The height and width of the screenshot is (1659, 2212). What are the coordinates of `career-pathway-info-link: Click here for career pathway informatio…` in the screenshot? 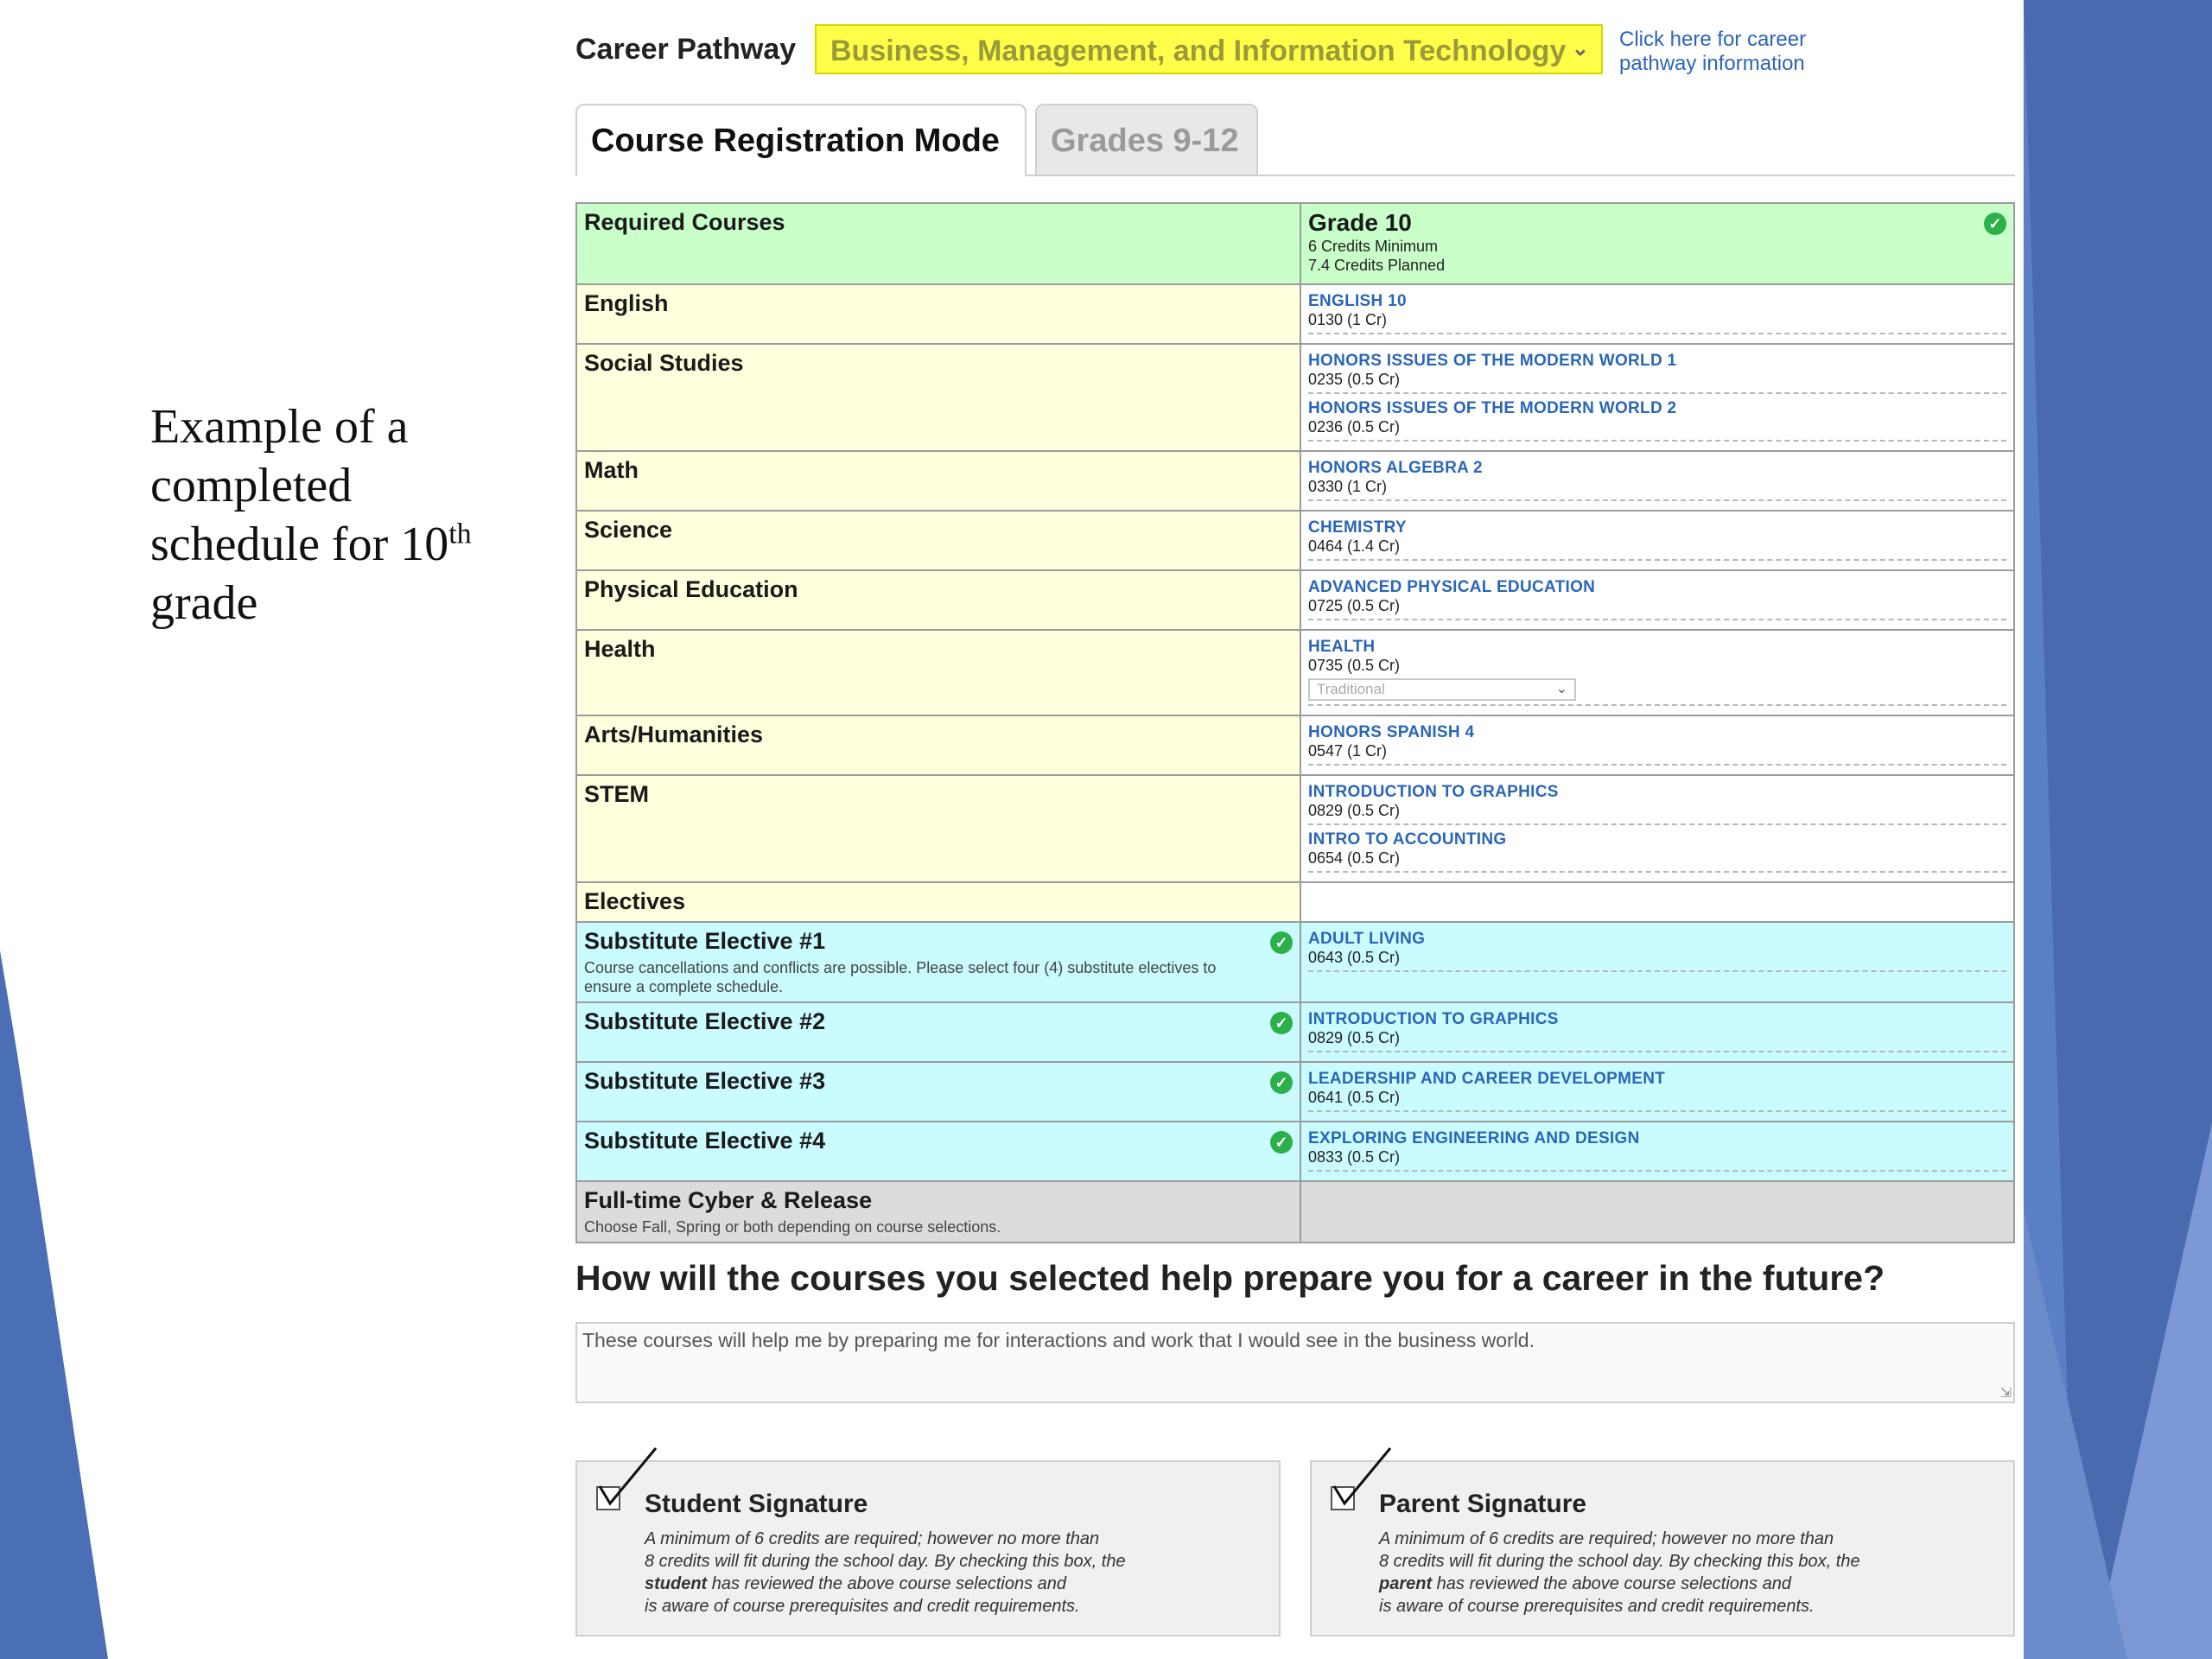 It's located at (1731, 52).